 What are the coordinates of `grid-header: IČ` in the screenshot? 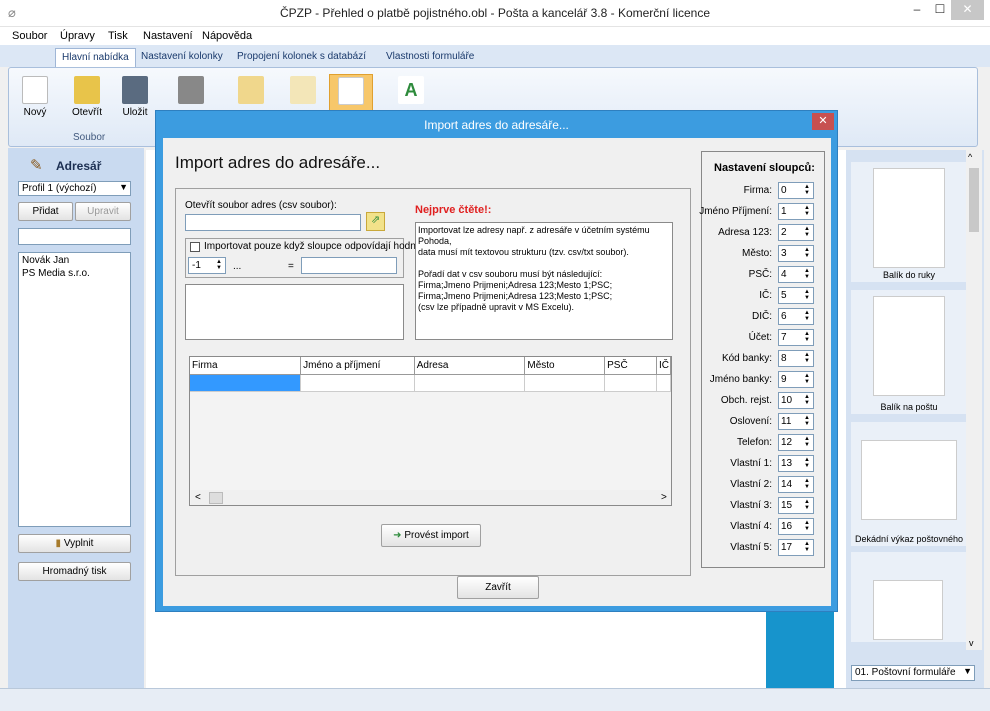 It's located at (663, 366).